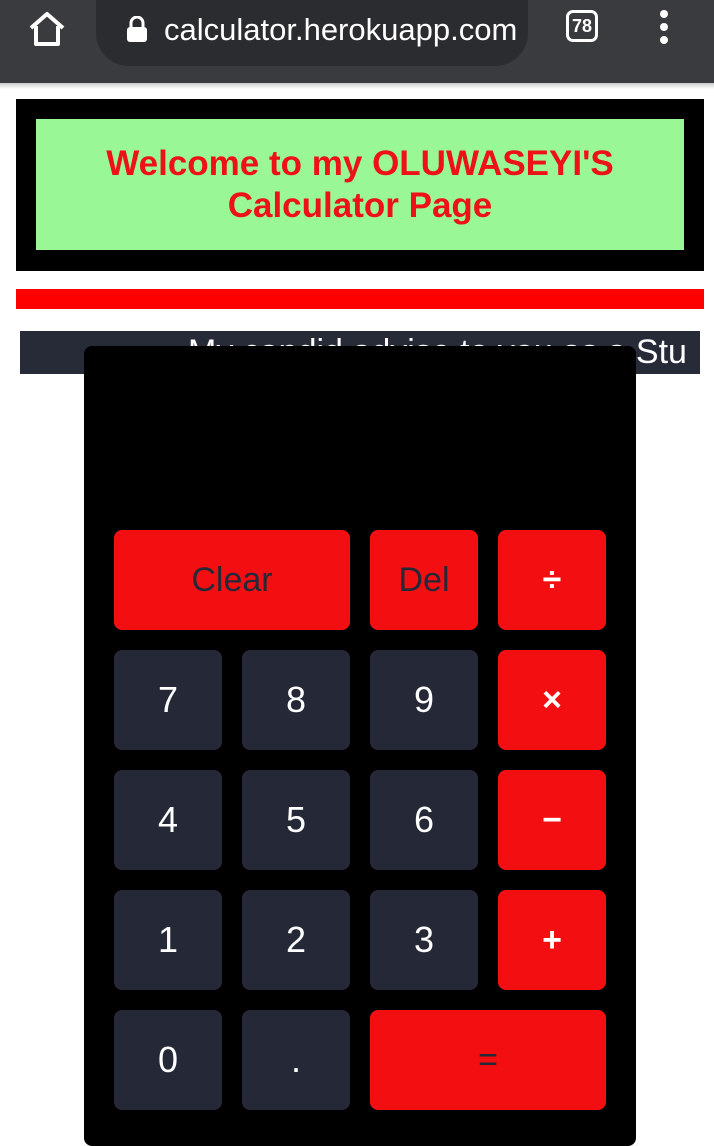  What do you see at coordinates (341, 30) in the screenshot?
I see `url-text: calculator.herokuapp.com` at bounding box center [341, 30].